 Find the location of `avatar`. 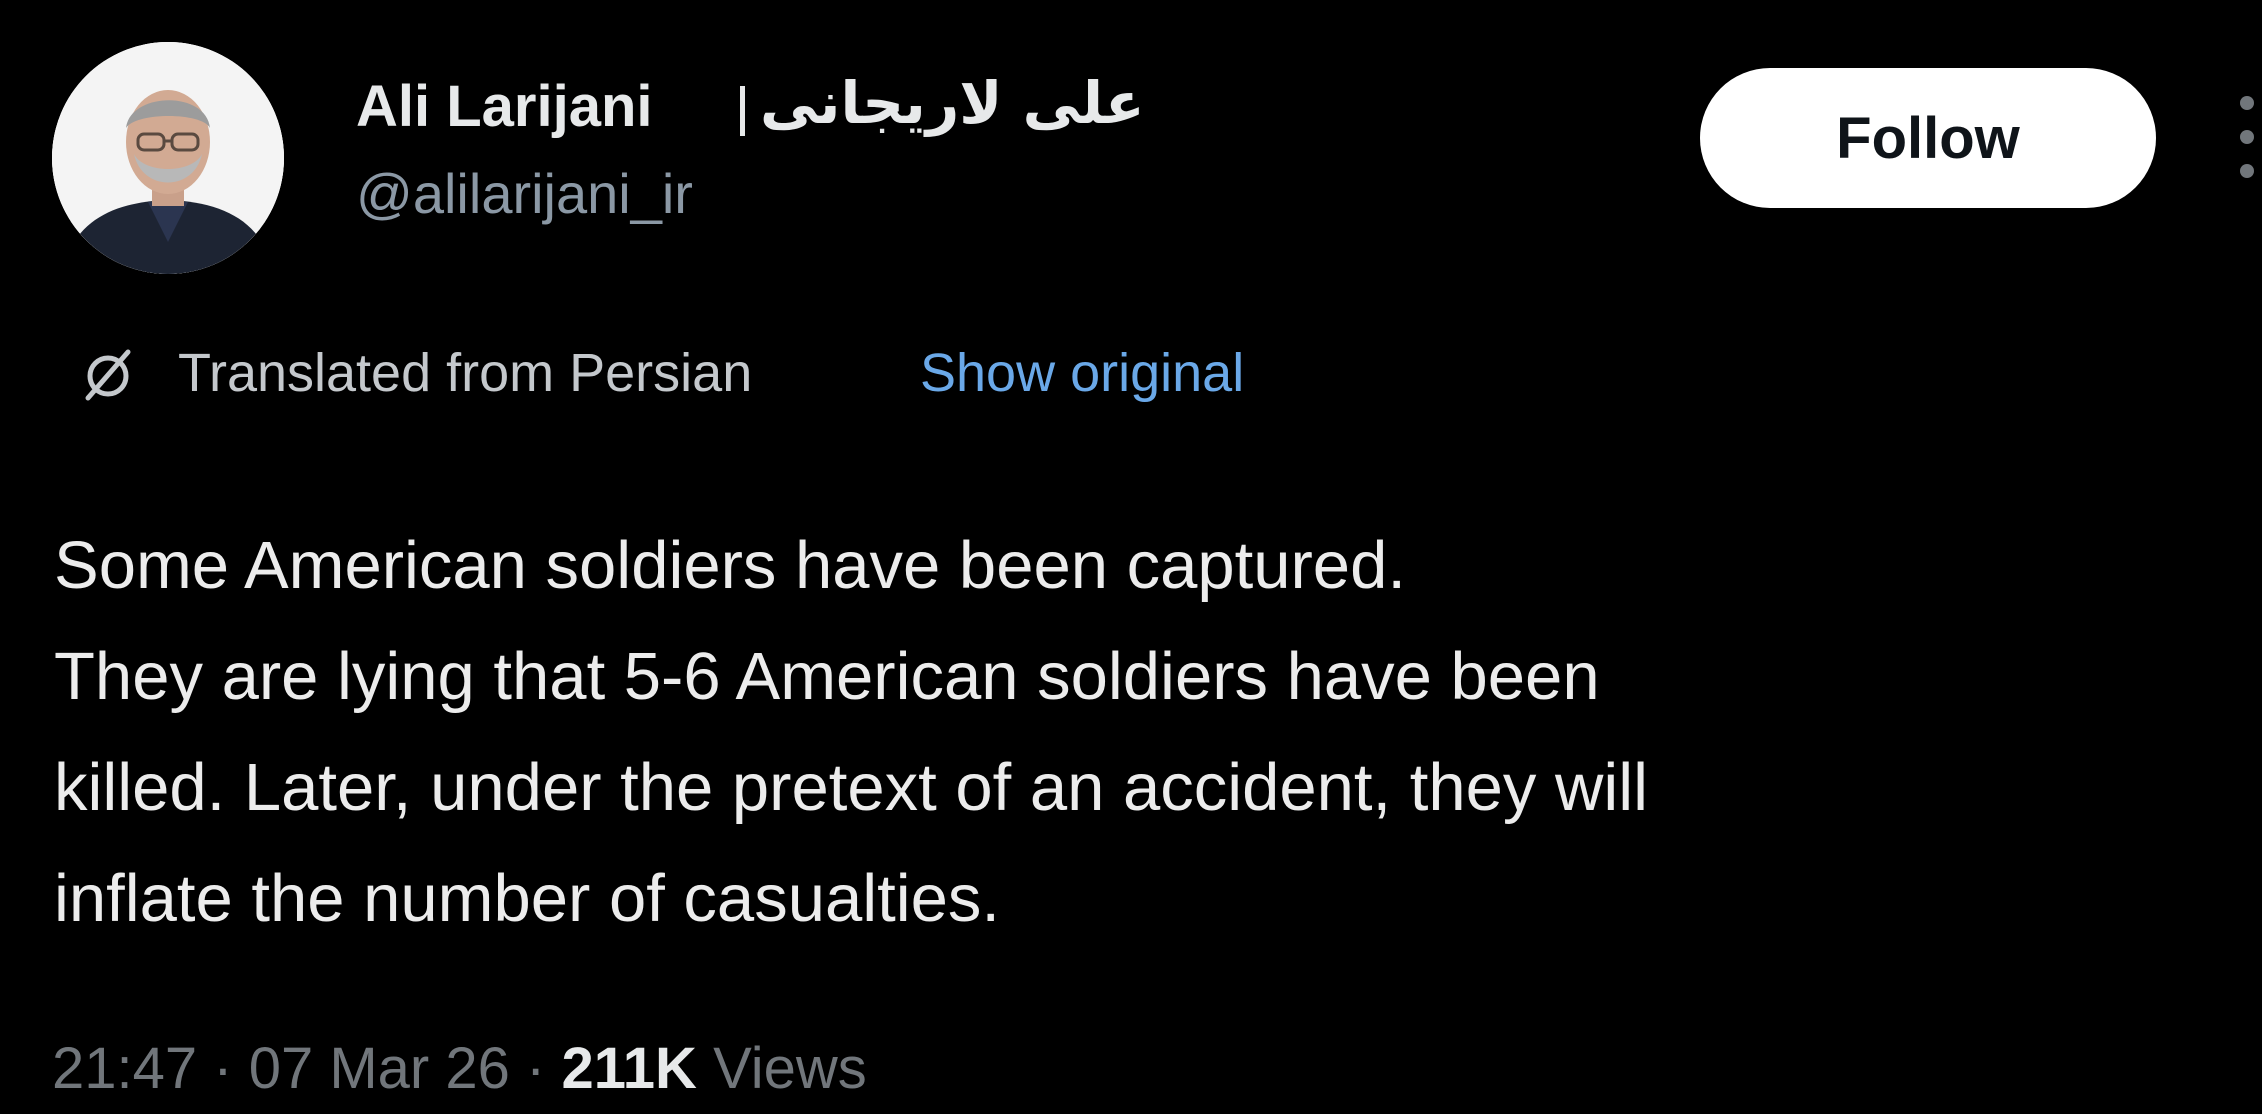

avatar is located at coordinates (168, 158).